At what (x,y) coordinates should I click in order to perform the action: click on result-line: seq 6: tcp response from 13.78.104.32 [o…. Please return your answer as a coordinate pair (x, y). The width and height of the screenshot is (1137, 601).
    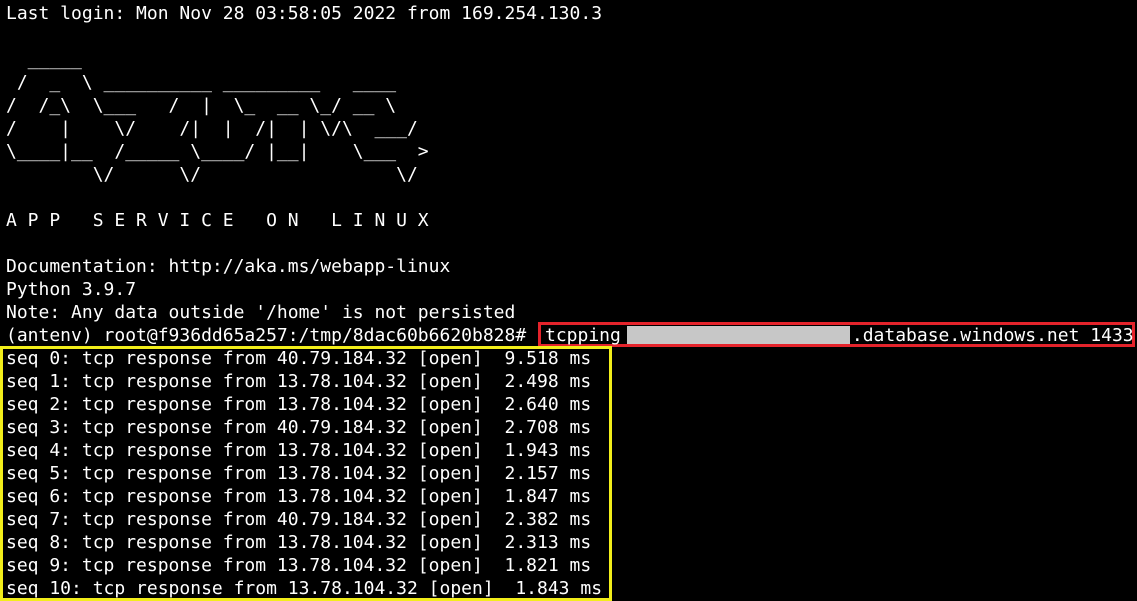
    Looking at the image, I should click on (299, 496).